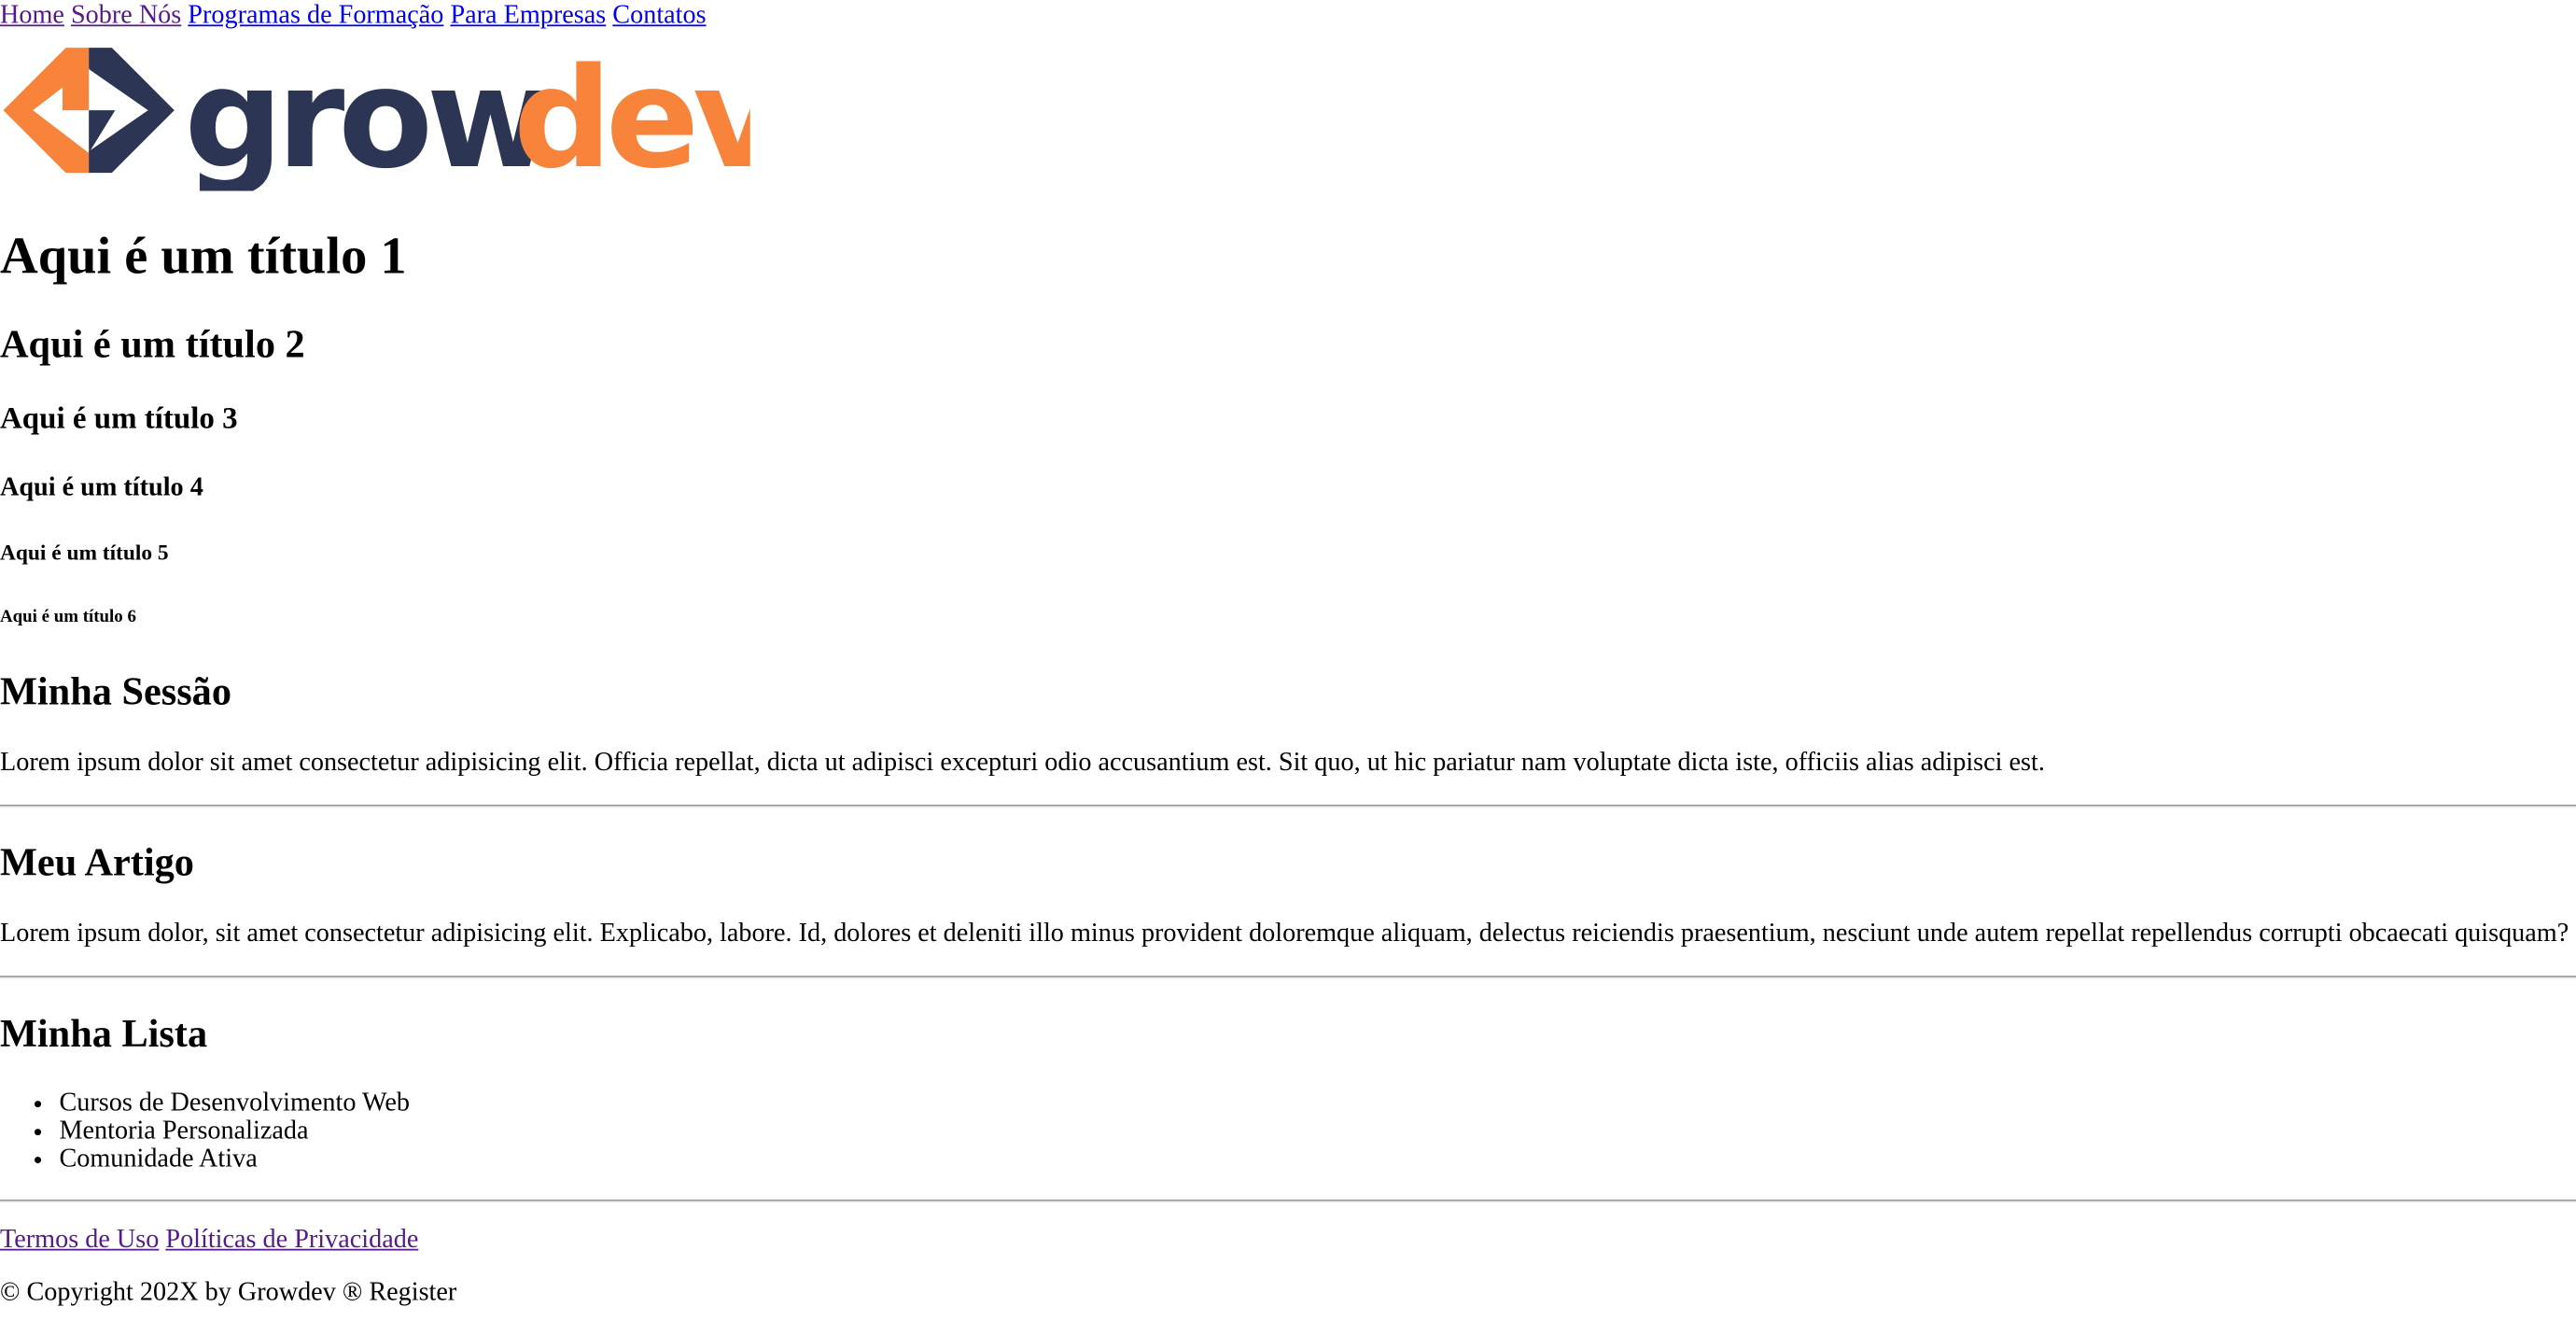  Describe the element at coordinates (1288, 1242) in the screenshot. I see `footer-links: Termos de Uso Políticas de Privacidade` at that location.